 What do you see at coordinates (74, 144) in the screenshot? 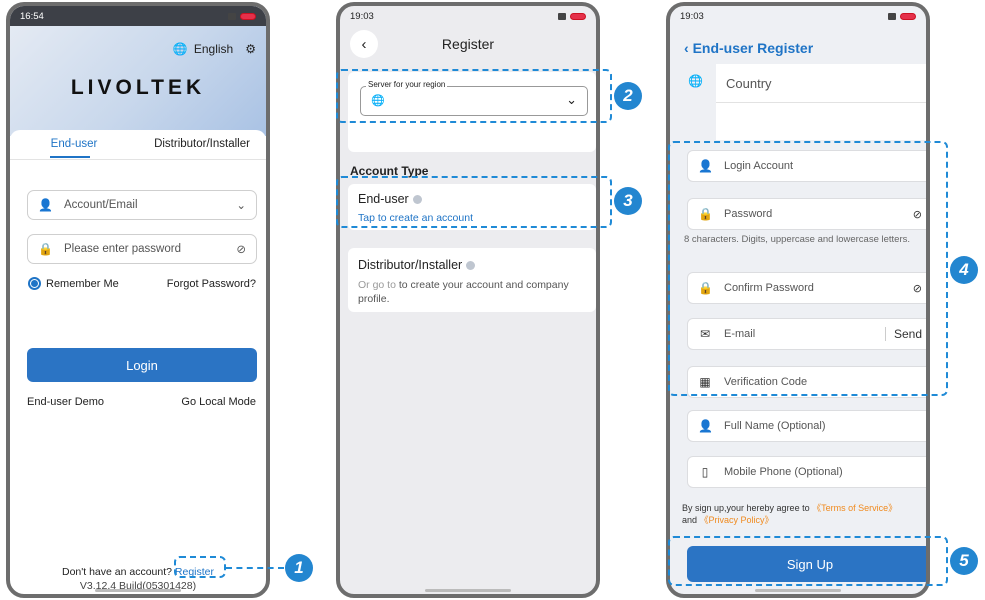
I see `tab-end-user: End-user` at bounding box center [74, 144].